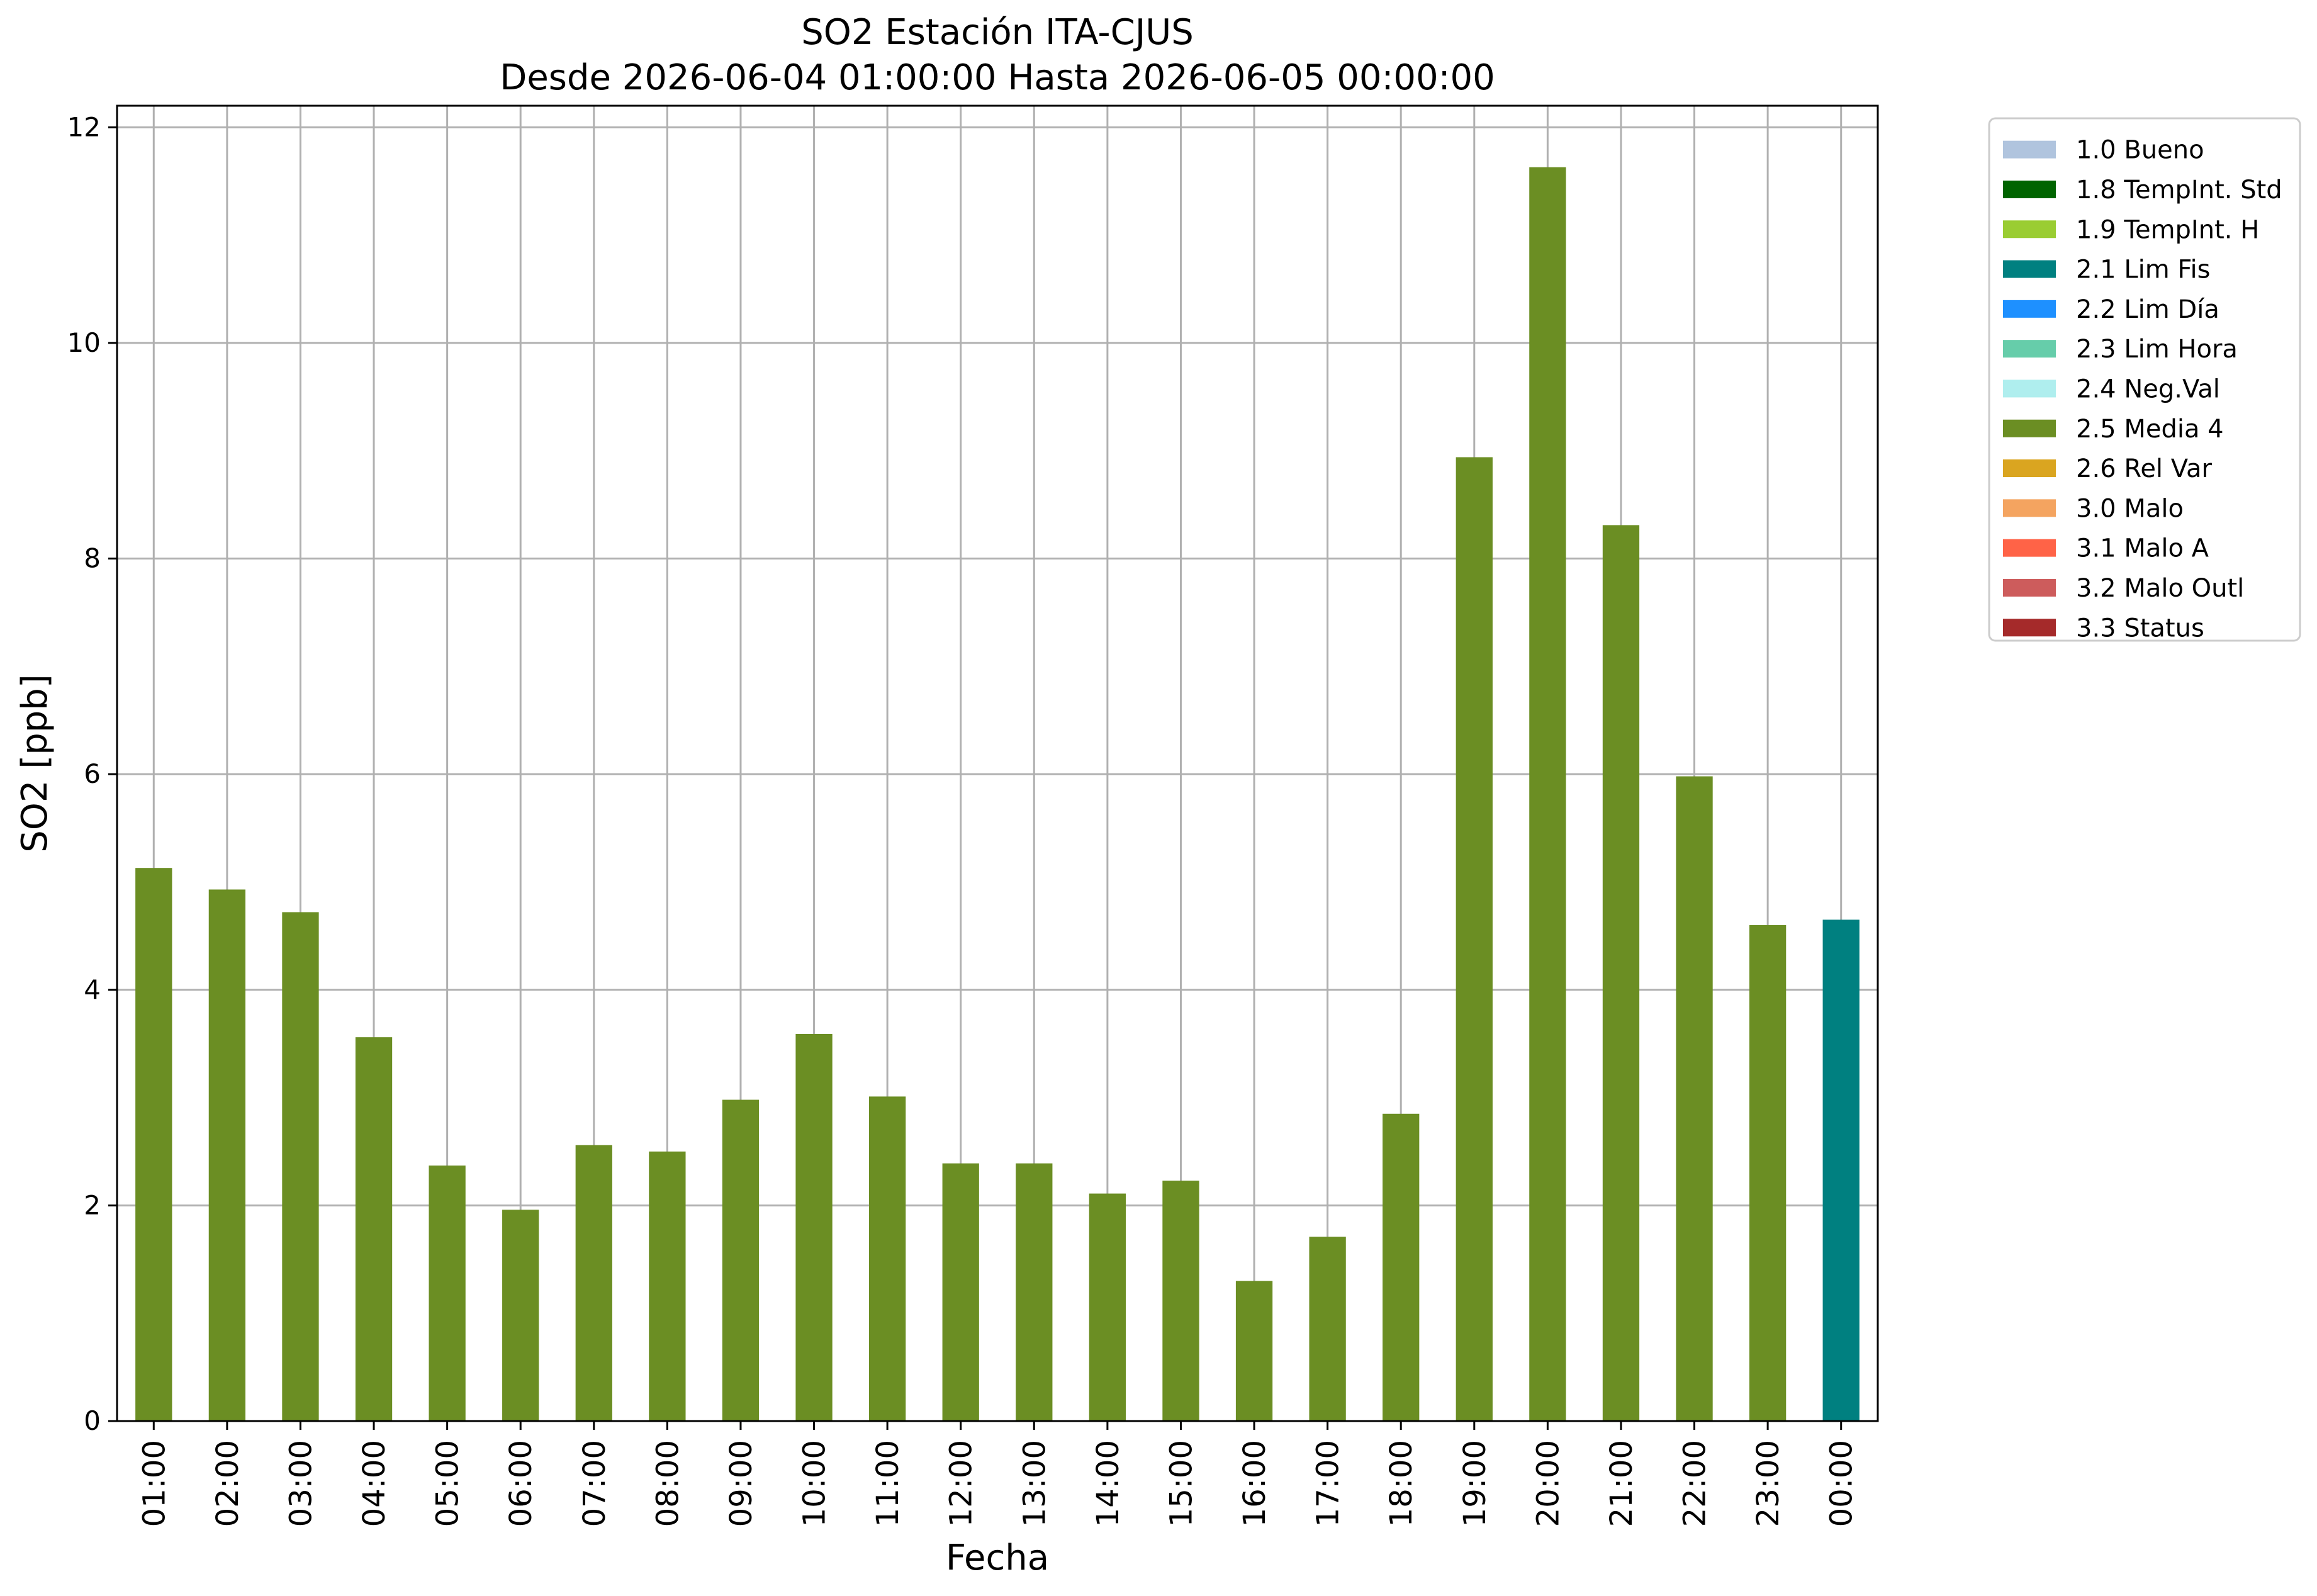 Image resolution: width=2317 pixels, height=1596 pixels. I want to click on legend-label: 3.3 Status, so click(2140, 628).